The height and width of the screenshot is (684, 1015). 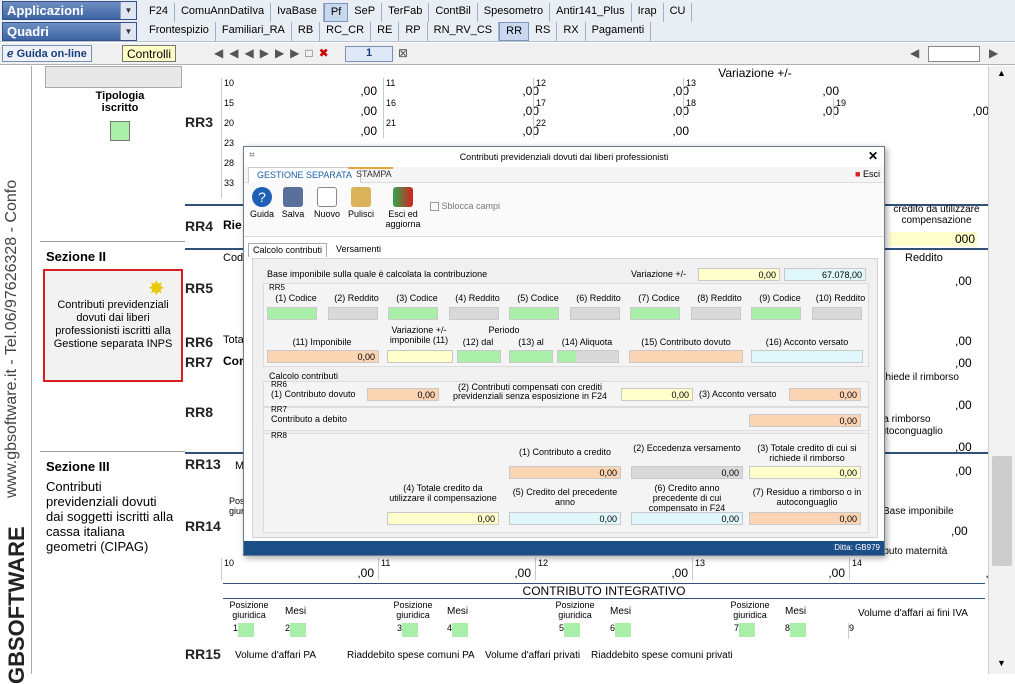 I want to click on tab-rc_cr: RC_CR, so click(x=346, y=31).